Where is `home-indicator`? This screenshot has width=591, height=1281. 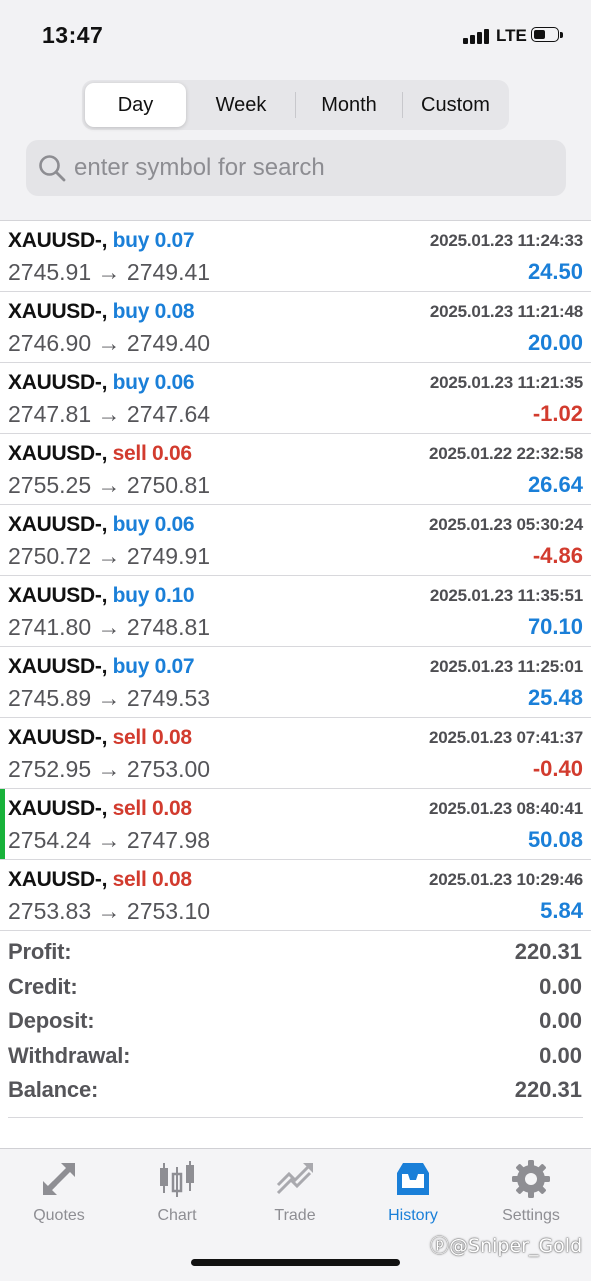 home-indicator is located at coordinates (295, 1262).